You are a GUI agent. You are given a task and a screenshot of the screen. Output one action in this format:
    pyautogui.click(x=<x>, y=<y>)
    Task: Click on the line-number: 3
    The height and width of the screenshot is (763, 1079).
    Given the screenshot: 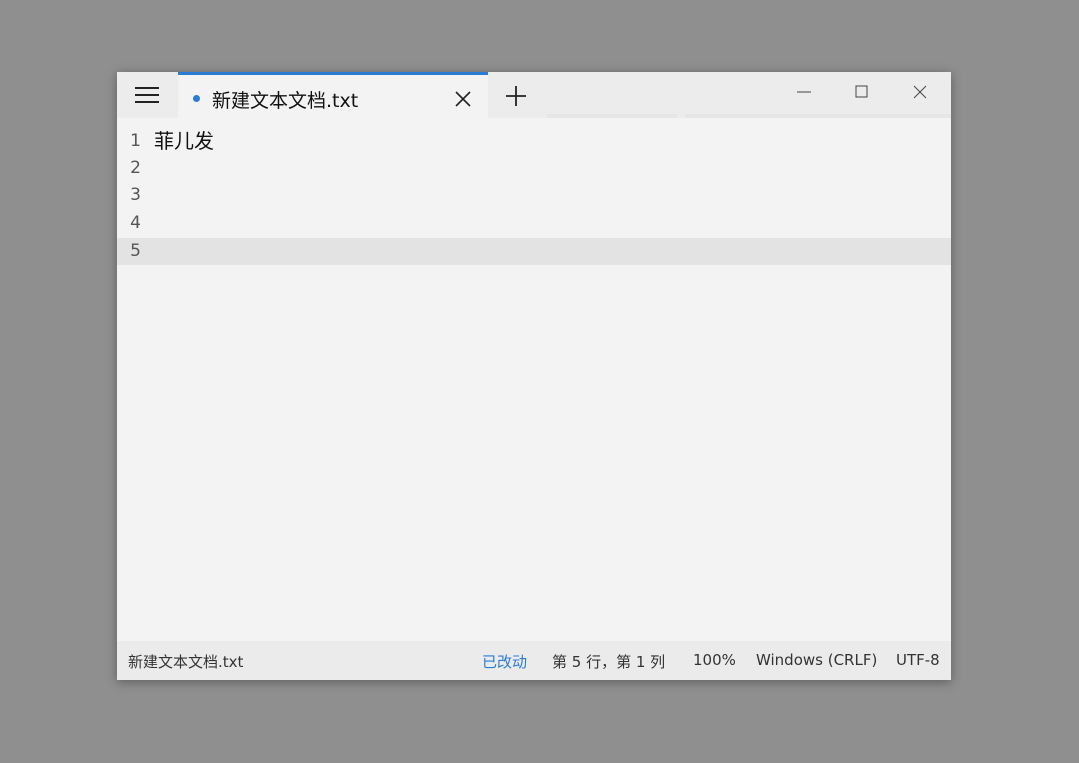 What is the action you would take?
    pyautogui.click(x=135, y=195)
    